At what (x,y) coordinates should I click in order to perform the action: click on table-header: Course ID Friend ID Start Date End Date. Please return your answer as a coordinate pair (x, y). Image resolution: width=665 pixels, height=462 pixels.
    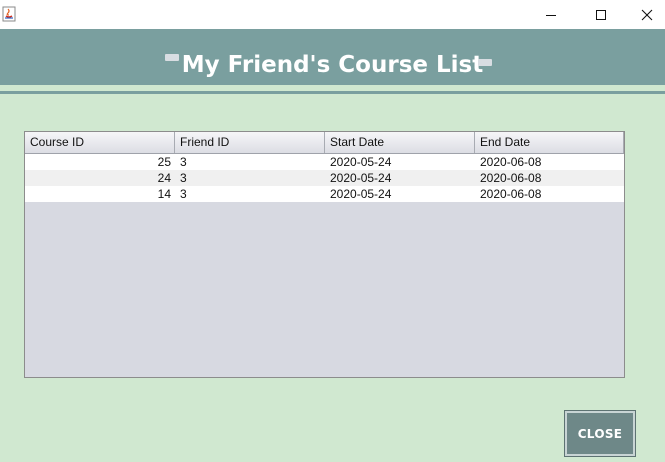
    Looking at the image, I should click on (324, 143).